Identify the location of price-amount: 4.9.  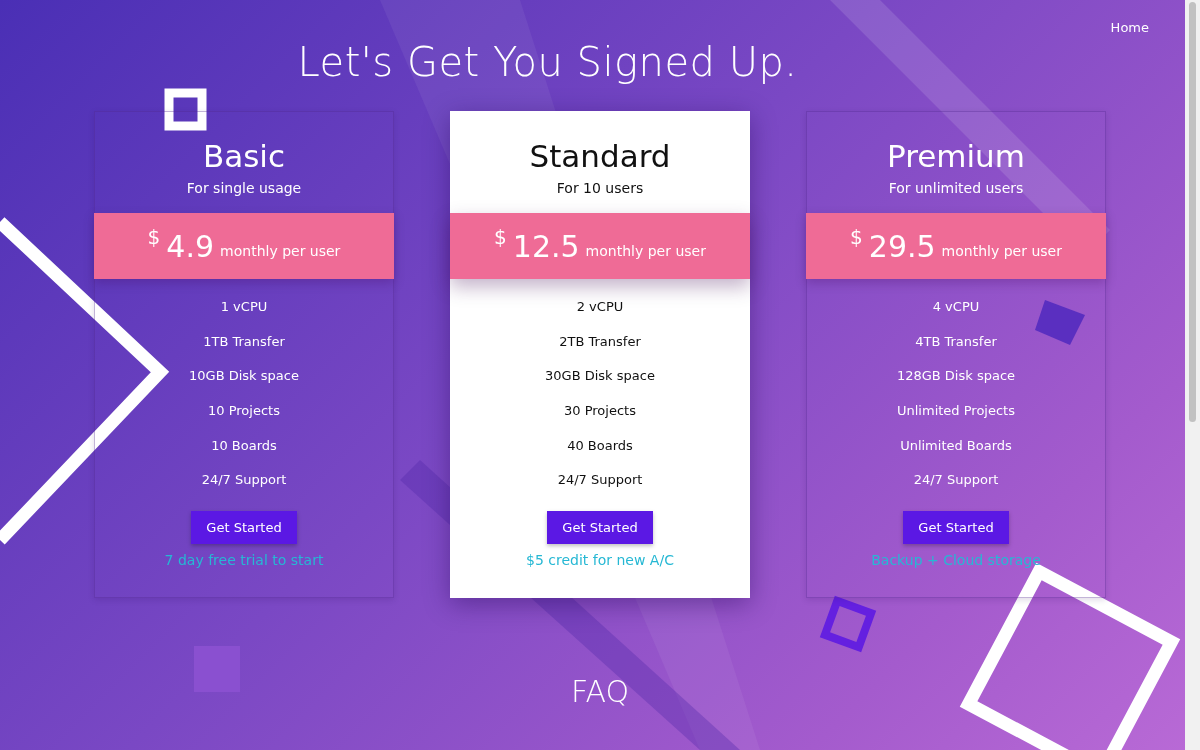
(190, 246).